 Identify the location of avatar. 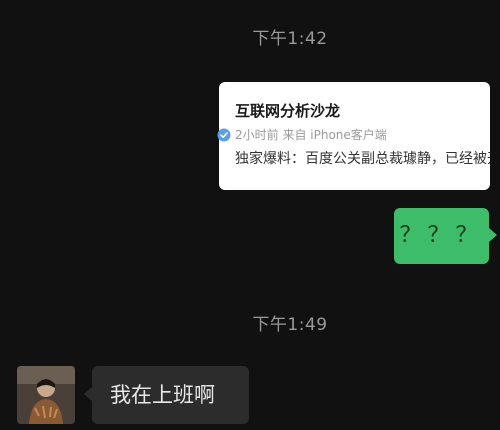
(46, 395).